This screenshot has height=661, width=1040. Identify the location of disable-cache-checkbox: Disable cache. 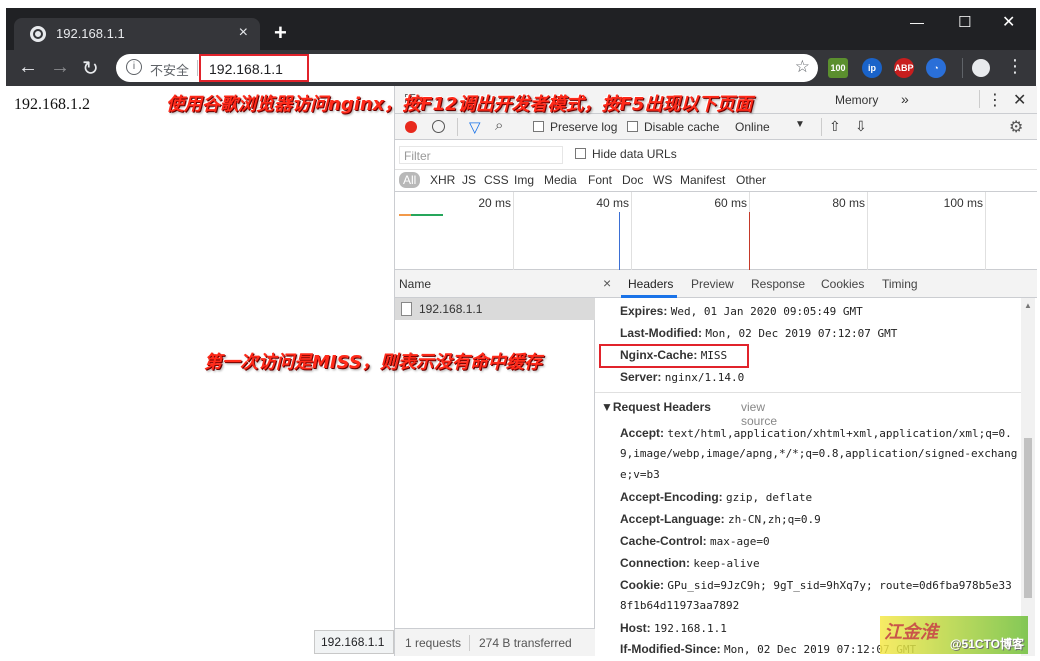
(673, 127).